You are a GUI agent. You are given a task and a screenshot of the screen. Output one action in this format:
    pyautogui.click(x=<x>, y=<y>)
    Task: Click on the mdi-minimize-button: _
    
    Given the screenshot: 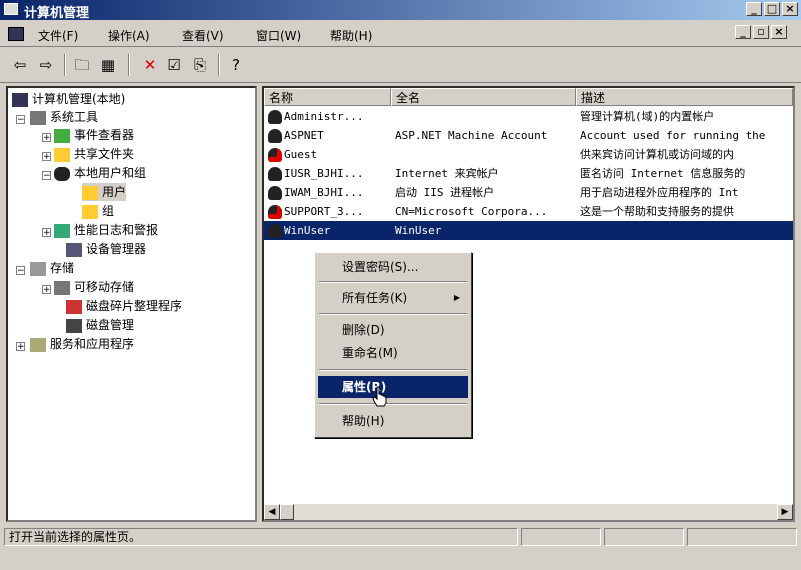 What is the action you would take?
    pyautogui.click(x=743, y=32)
    